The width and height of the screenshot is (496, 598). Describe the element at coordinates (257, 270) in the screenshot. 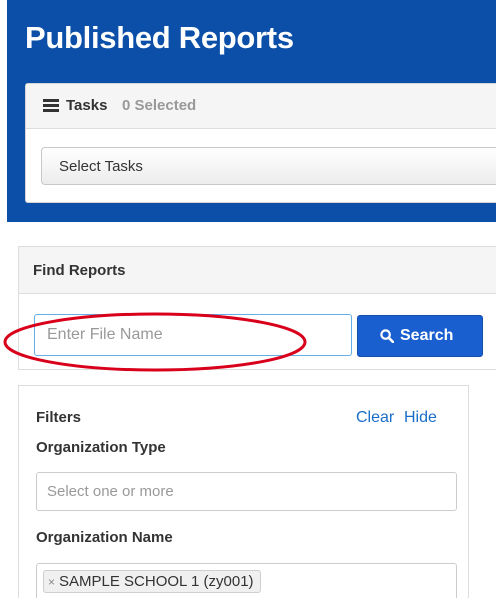

I see `find-reports-header: Find Reports` at that location.